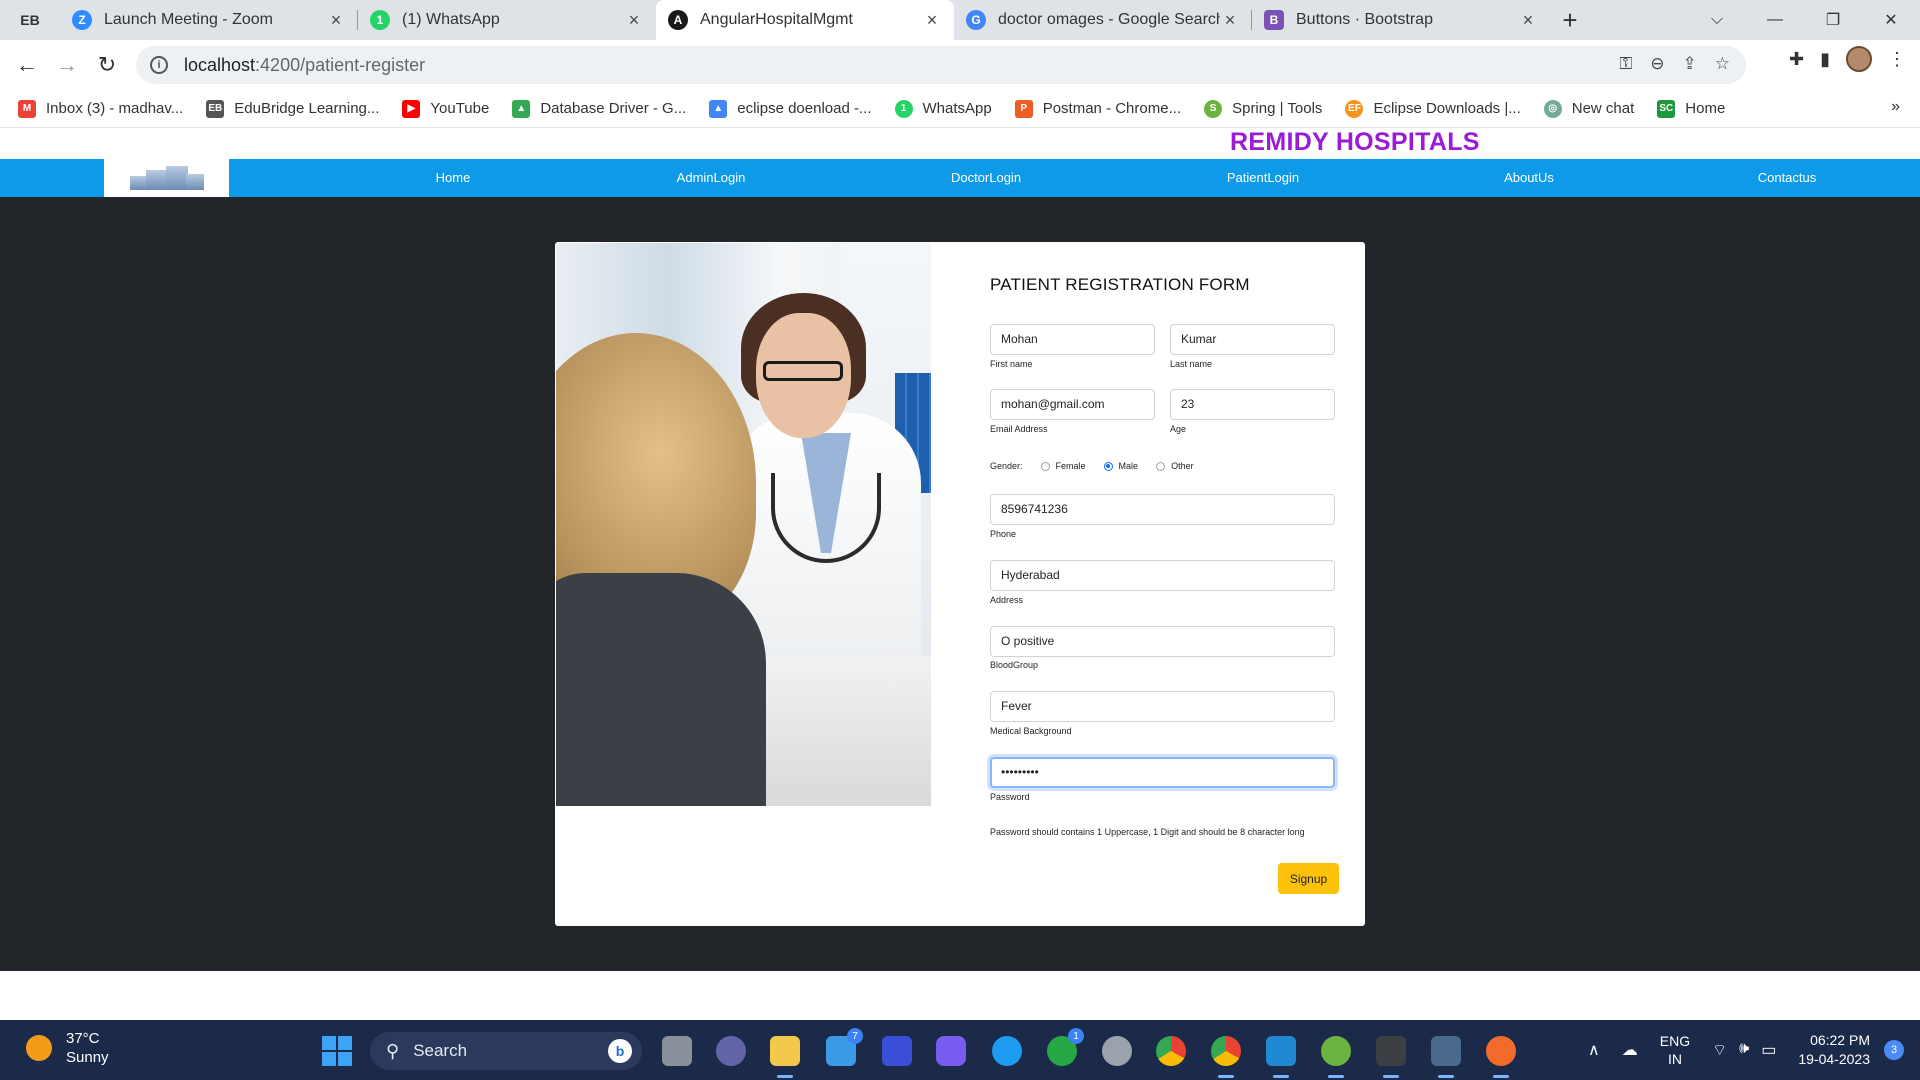 The width and height of the screenshot is (1920, 1080). I want to click on wifi-icon: ⌔, so click(1719, 1050).